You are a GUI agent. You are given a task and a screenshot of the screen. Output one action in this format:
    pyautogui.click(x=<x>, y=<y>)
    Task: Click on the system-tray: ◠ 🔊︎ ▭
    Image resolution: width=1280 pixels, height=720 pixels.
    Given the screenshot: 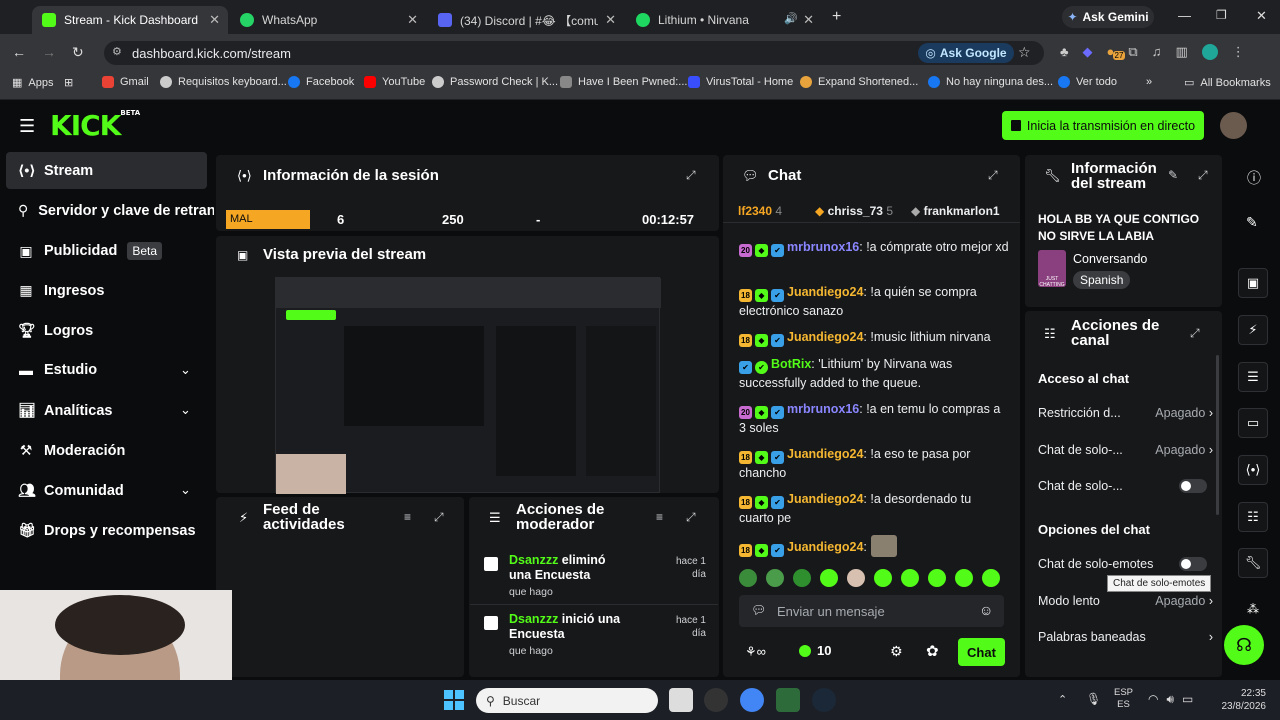 What is the action you would take?
    pyautogui.click(x=1170, y=699)
    